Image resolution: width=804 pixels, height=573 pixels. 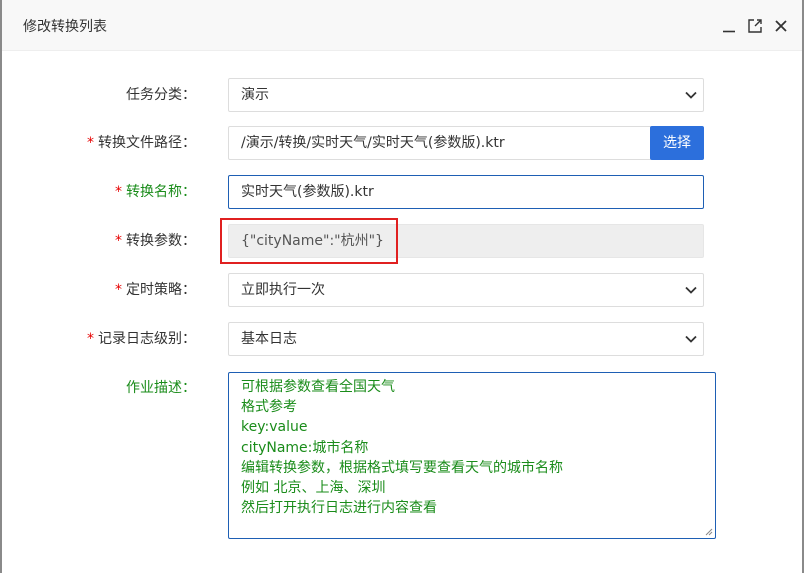 I want to click on category-value: 演示, so click(x=255, y=95).